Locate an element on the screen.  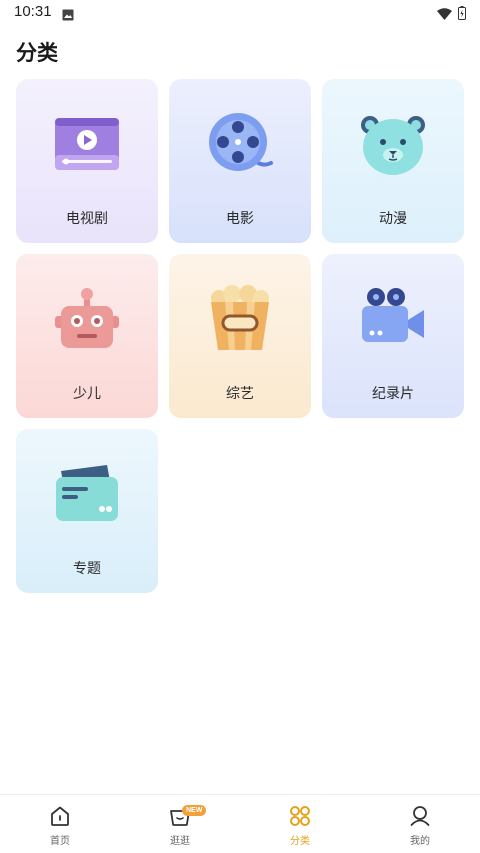
category-label: 电影 is located at coordinates (240, 219).